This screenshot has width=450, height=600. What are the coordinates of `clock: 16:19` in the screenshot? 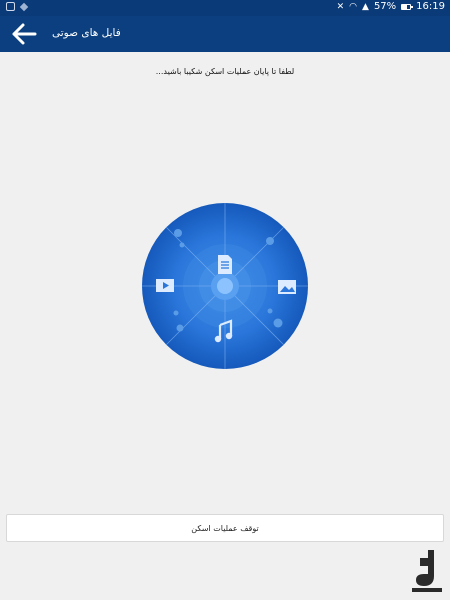 It's located at (430, 6).